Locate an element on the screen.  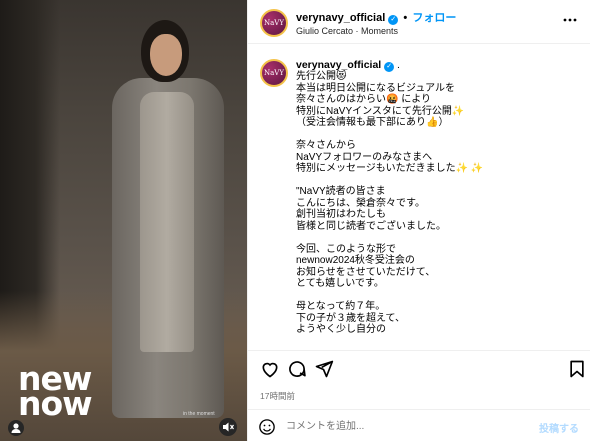
post-comment-button: 投稿する is located at coordinates (559, 427).